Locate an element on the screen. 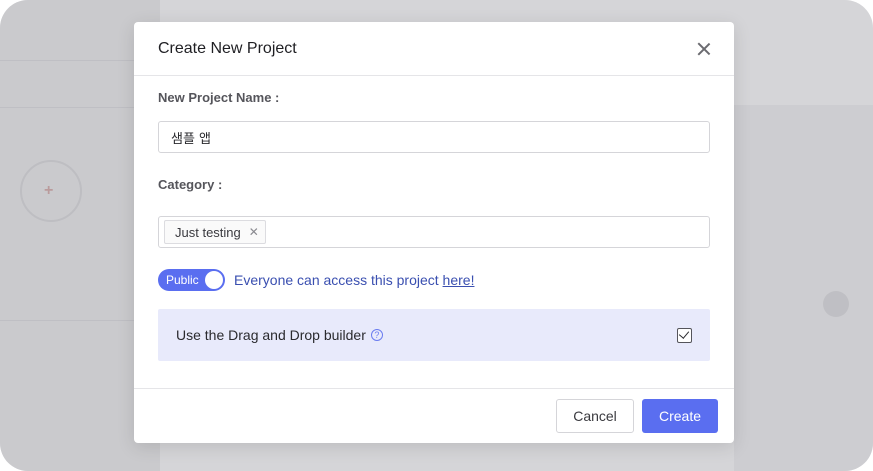  drag-drop-label-group: Use the Drag and Drop builder ? is located at coordinates (279, 335).